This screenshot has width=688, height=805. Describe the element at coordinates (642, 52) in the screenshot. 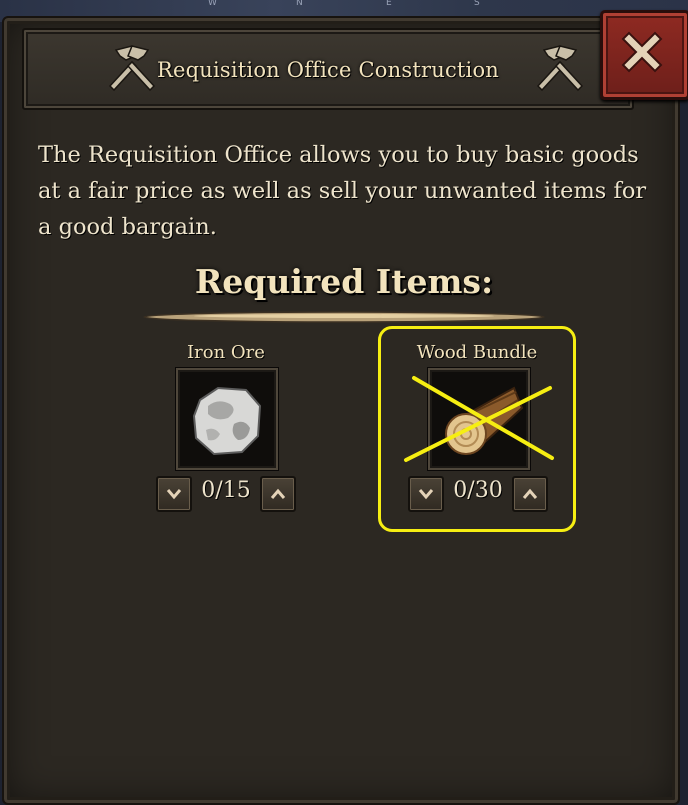

I see `close-icon` at that location.